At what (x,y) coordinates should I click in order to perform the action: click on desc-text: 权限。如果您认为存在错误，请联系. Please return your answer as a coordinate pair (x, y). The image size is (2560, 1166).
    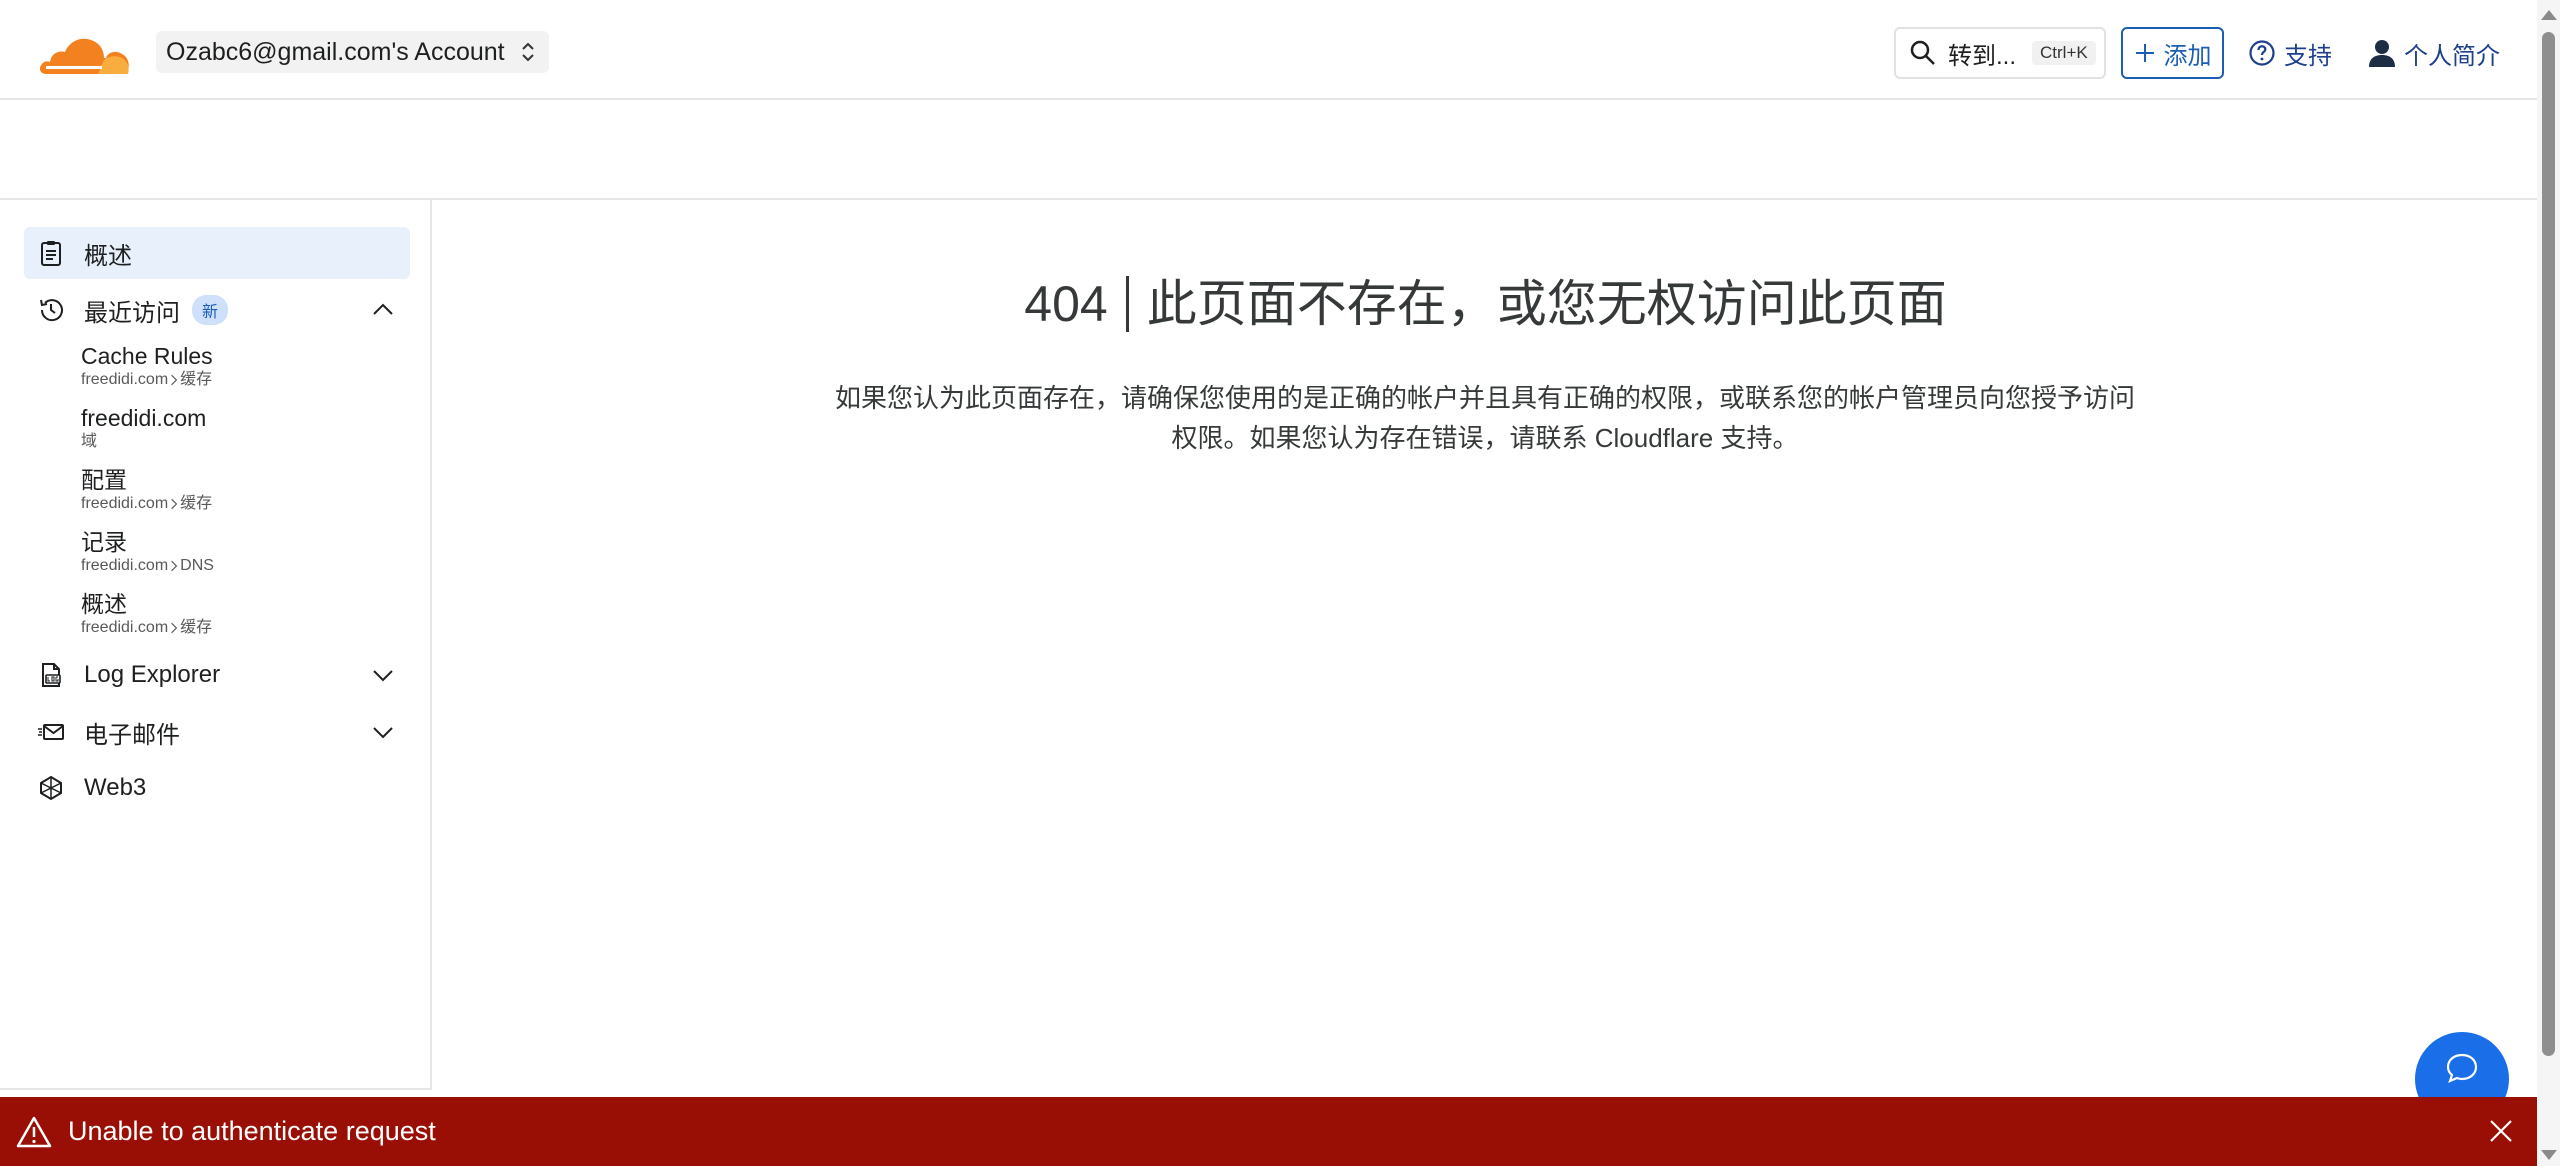
    Looking at the image, I should click on (1383, 438).